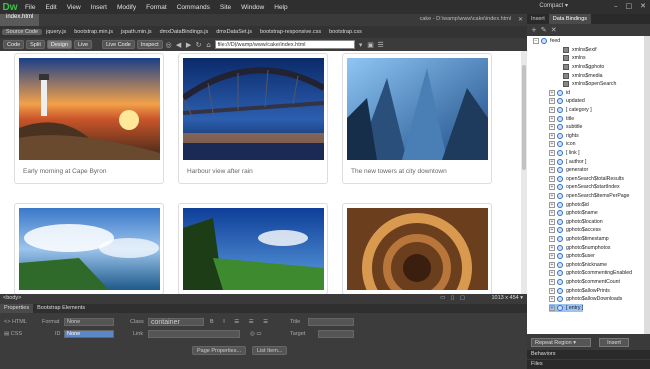 The height and width of the screenshot is (369, 650). I want to click on tree-node: + [ entry ], so click(566, 308).